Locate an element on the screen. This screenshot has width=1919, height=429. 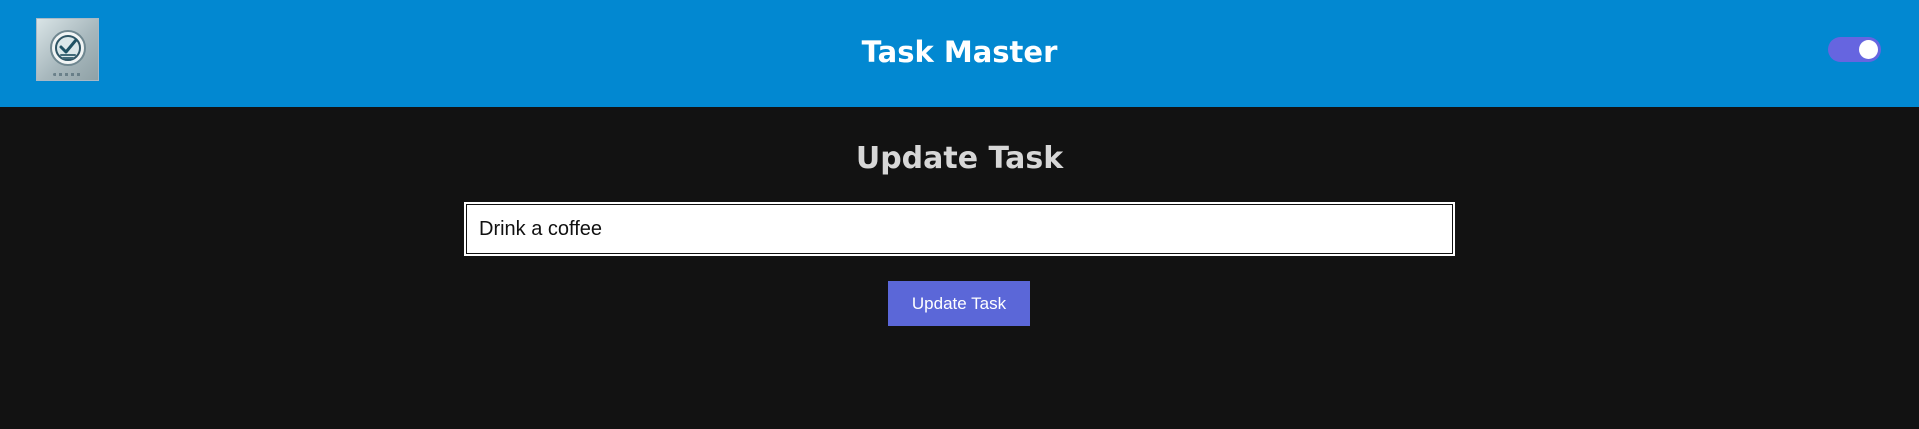
update-task-button: Update Task is located at coordinates (959, 303).